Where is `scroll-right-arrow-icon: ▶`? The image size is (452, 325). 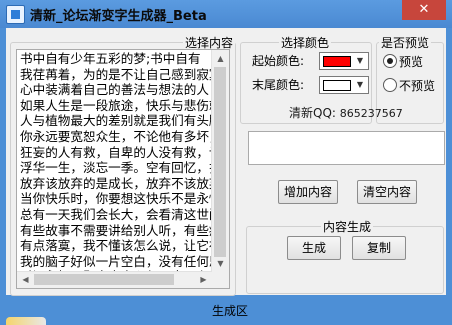
scroll-right-arrow-icon: ▶ is located at coordinates (203, 280).